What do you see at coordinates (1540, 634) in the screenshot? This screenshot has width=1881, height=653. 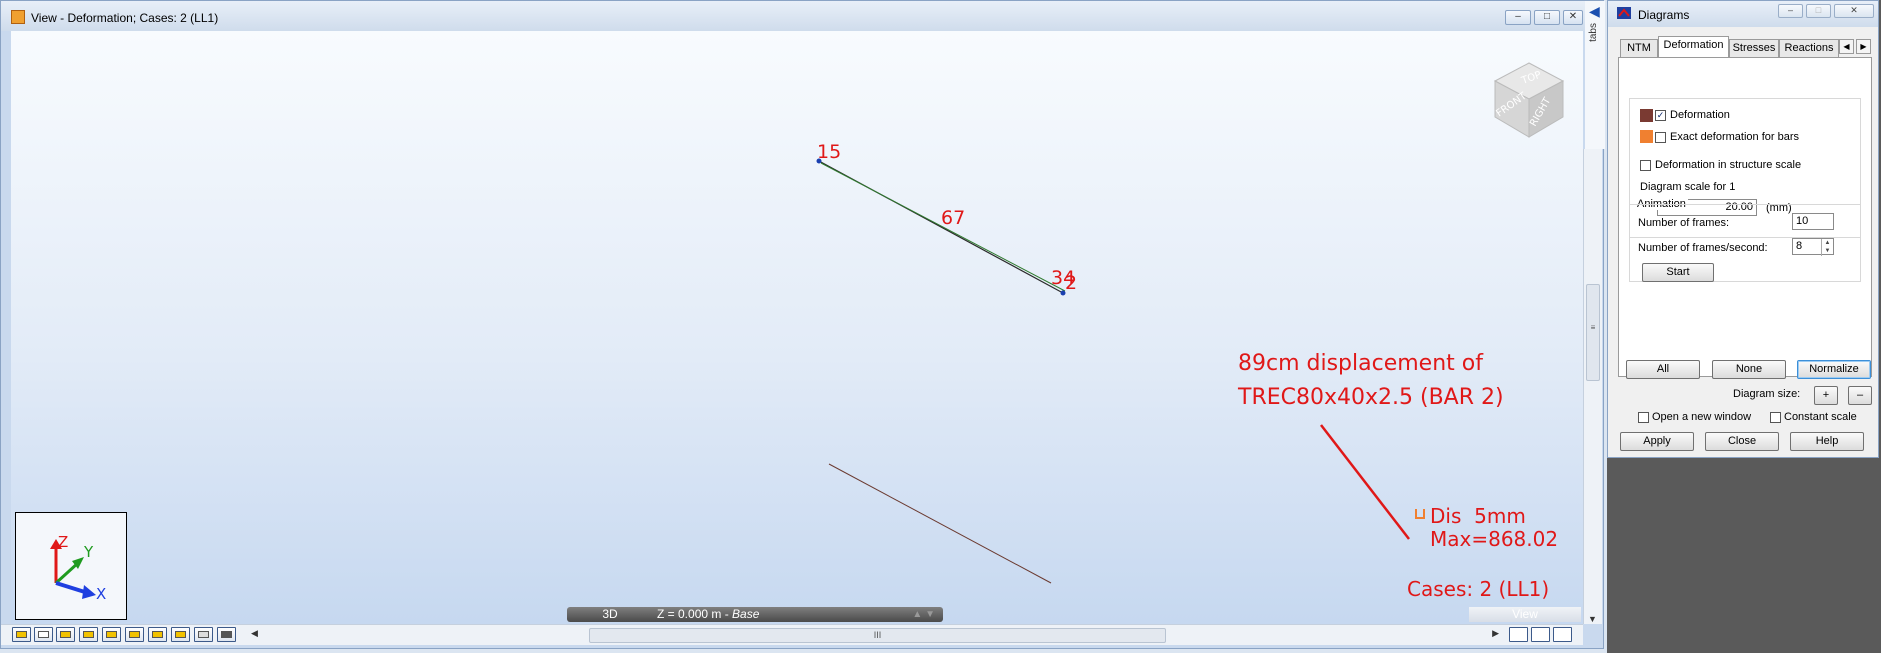 I see `view-refresh-icon` at bounding box center [1540, 634].